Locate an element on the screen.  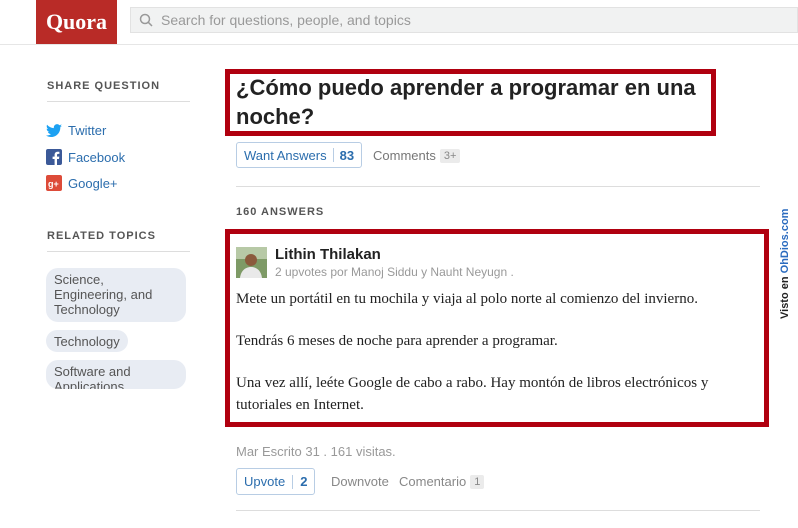
share-google-plus-label: Google+ is located at coordinates (93, 183).